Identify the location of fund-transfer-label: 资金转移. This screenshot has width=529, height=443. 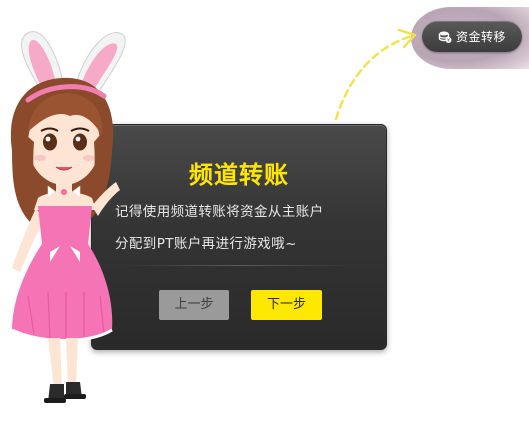
(480, 37).